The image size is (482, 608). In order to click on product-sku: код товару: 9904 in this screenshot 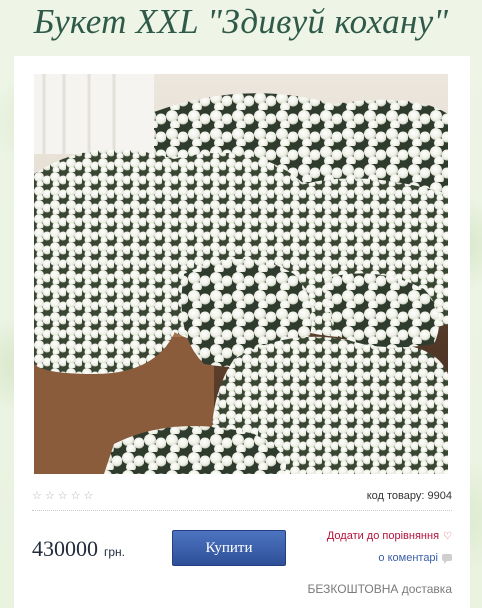, I will do `click(409, 496)`.